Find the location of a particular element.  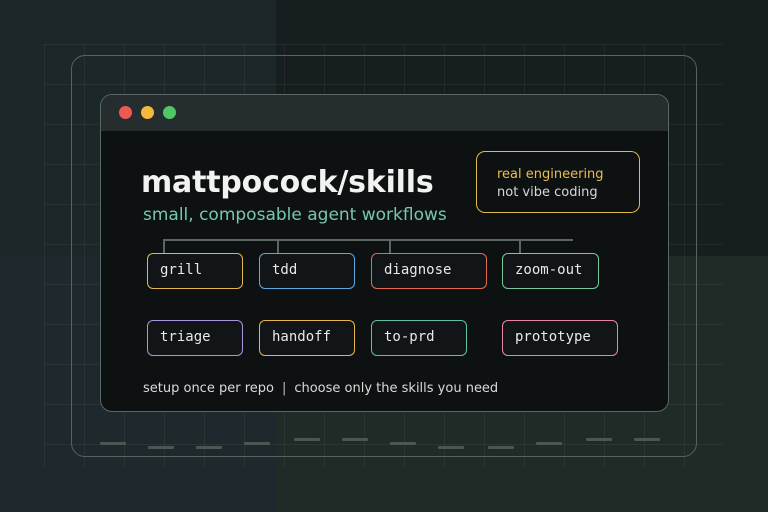

skill-chip-diagnose: diagnose is located at coordinates (429, 271).